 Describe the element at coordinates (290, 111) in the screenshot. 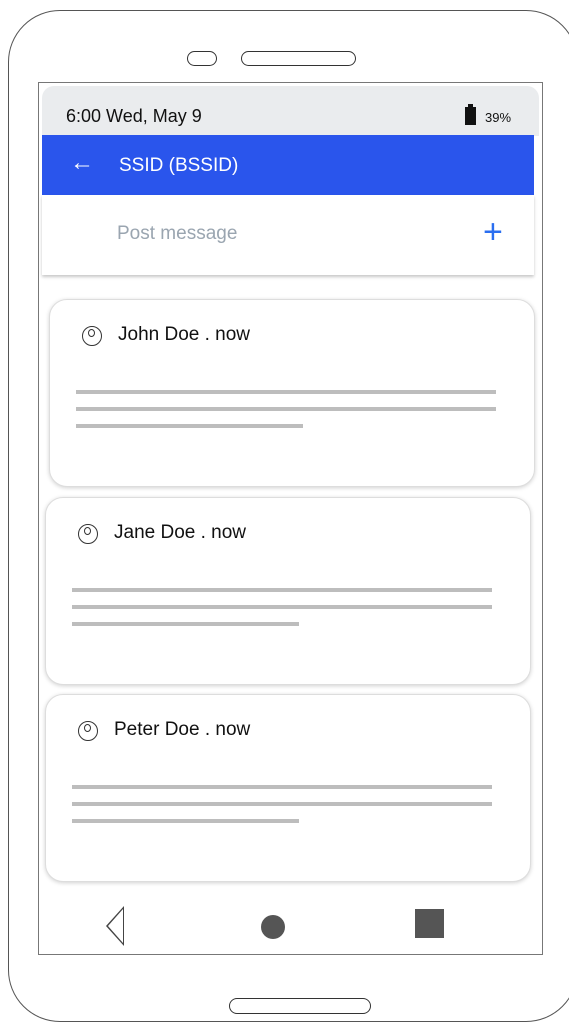

I see `status-bar: 6:00 Wed, May 9 39%` at that location.